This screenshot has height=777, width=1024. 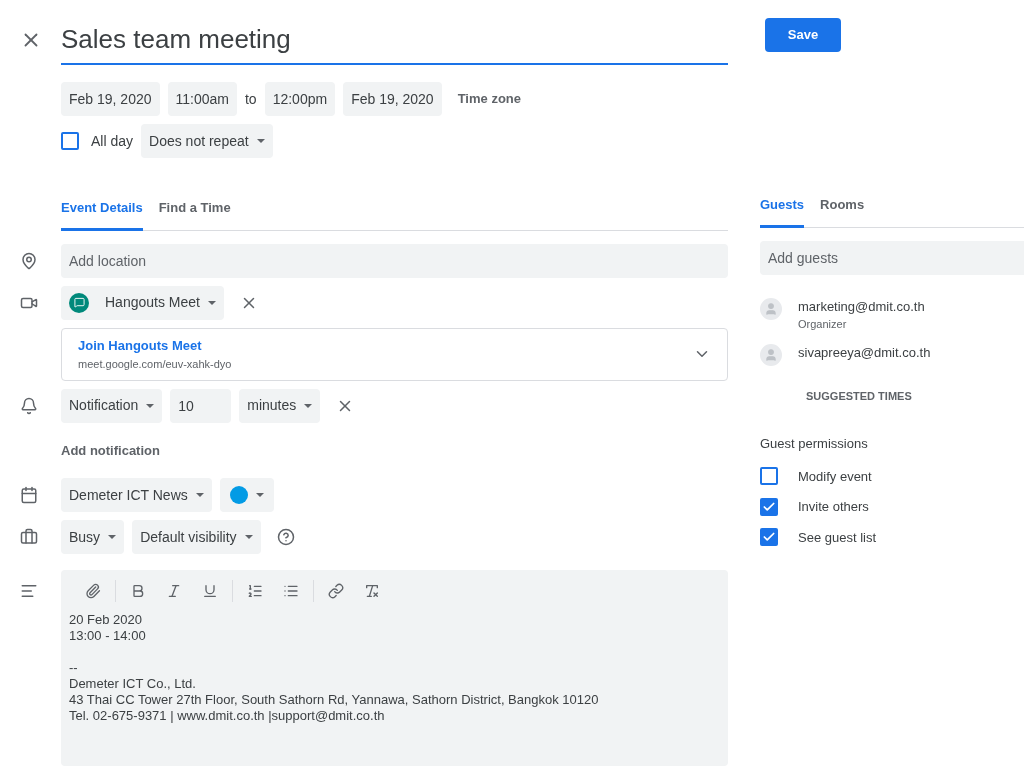 What do you see at coordinates (394, 42) in the screenshot?
I see `title-field: Sales team meeting` at bounding box center [394, 42].